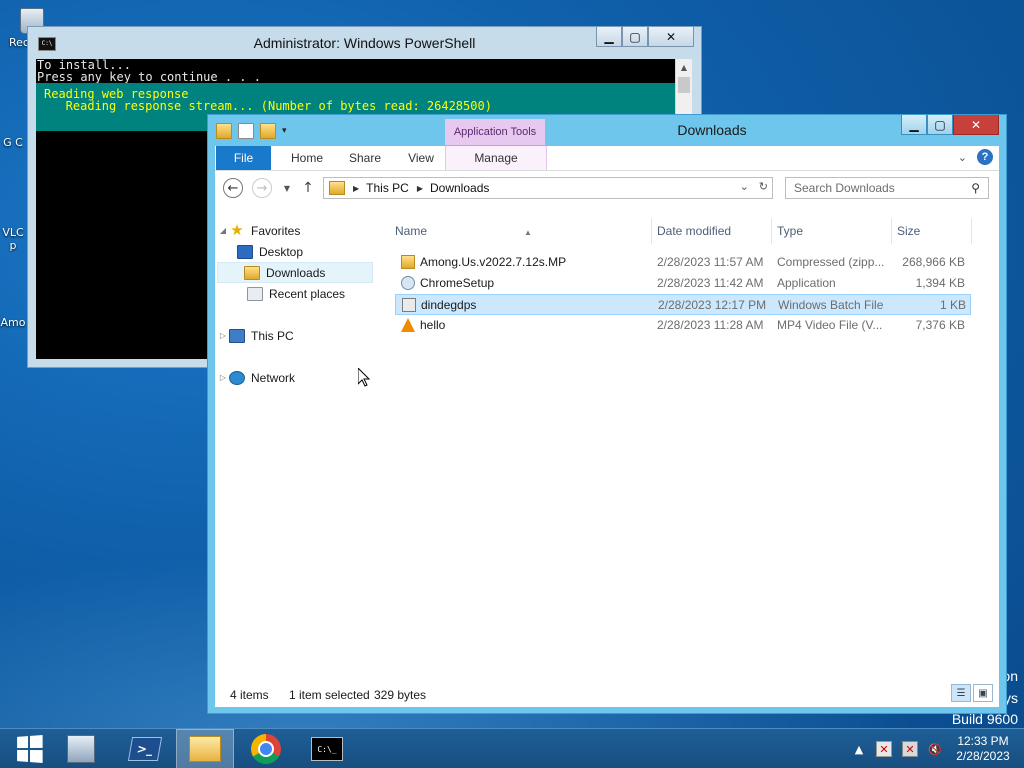 The width and height of the screenshot is (1024, 768). I want to click on column-header-date: Date modified, so click(712, 231).